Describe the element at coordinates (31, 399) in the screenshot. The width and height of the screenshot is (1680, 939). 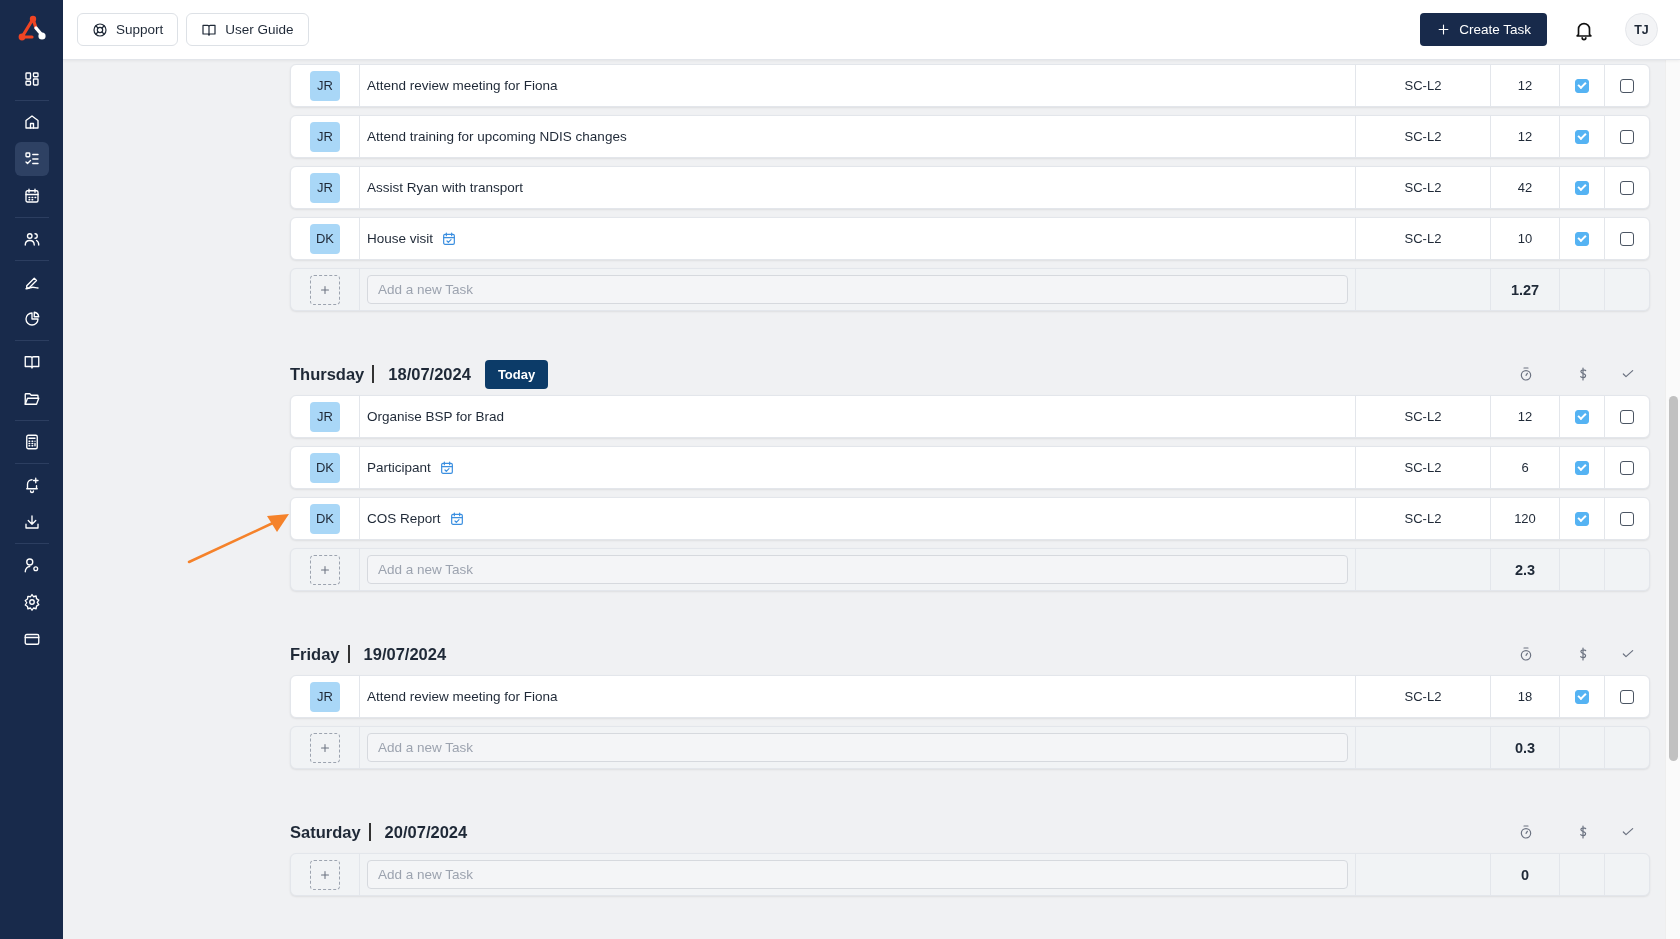
I see `folder-icon` at that location.